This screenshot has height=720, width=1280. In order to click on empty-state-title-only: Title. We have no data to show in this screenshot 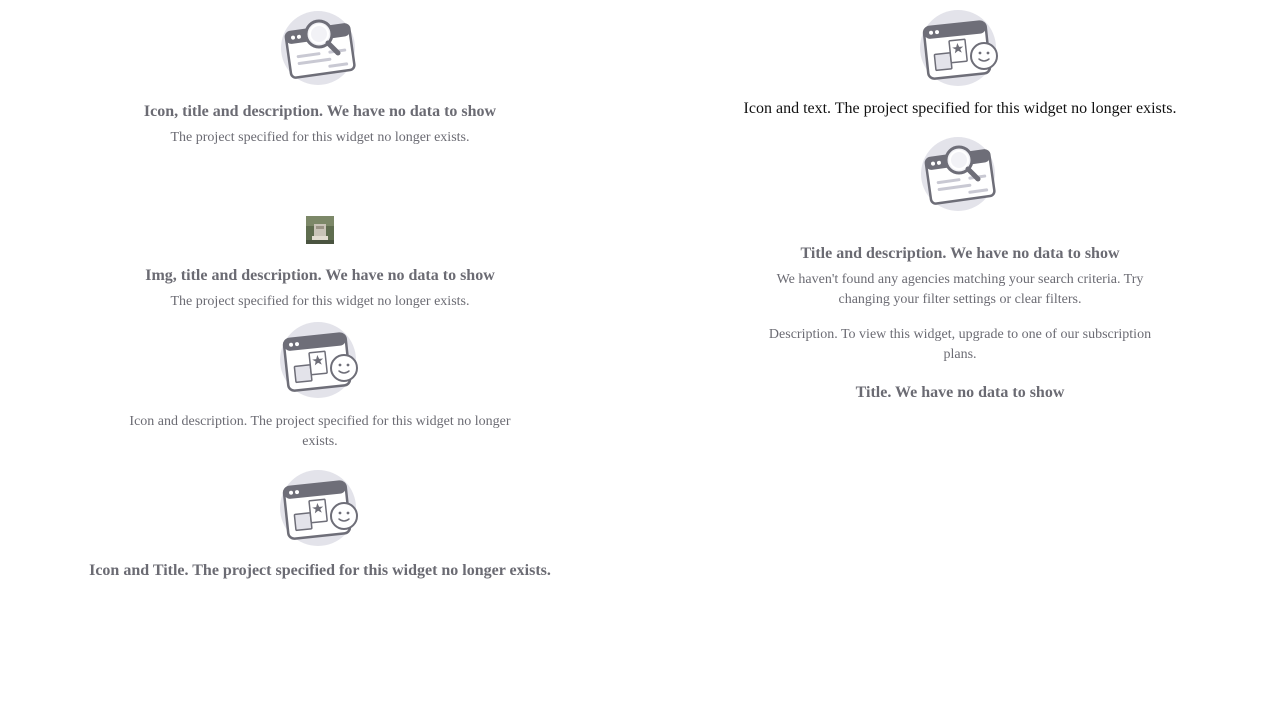, I will do `click(960, 393)`.